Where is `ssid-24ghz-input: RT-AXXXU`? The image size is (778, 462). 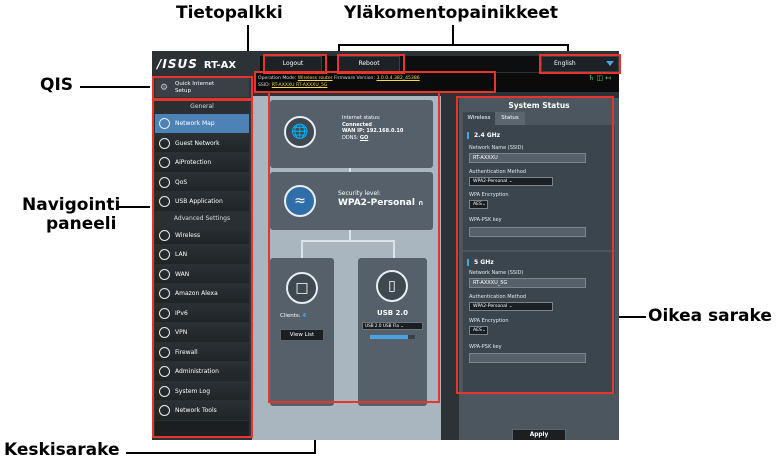 ssid-24ghz-input: RT-AXXXU is located at coordinates (527, 158).